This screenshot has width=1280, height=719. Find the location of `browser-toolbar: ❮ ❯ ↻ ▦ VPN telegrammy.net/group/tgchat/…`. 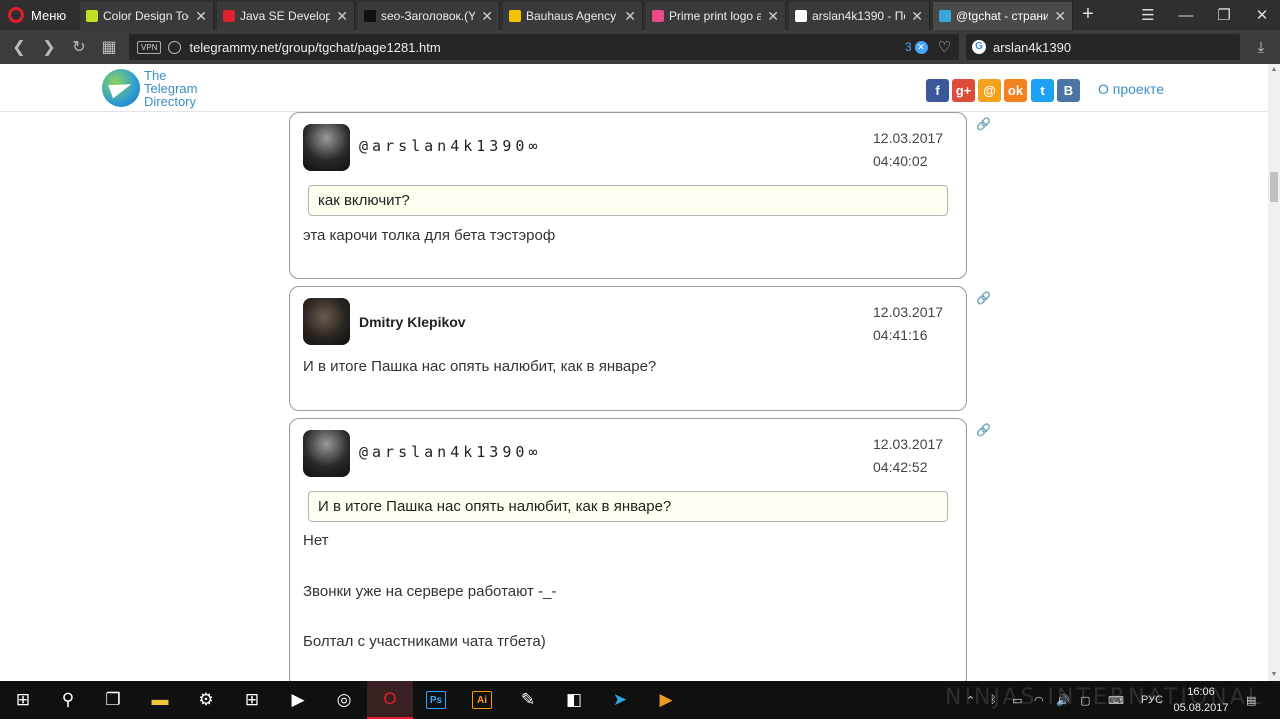

browser-toolbar: ❮ ❯ ↻ ▦ VPN telegrammy.net/group/tgchat/… is located at coordinates (640, 47).